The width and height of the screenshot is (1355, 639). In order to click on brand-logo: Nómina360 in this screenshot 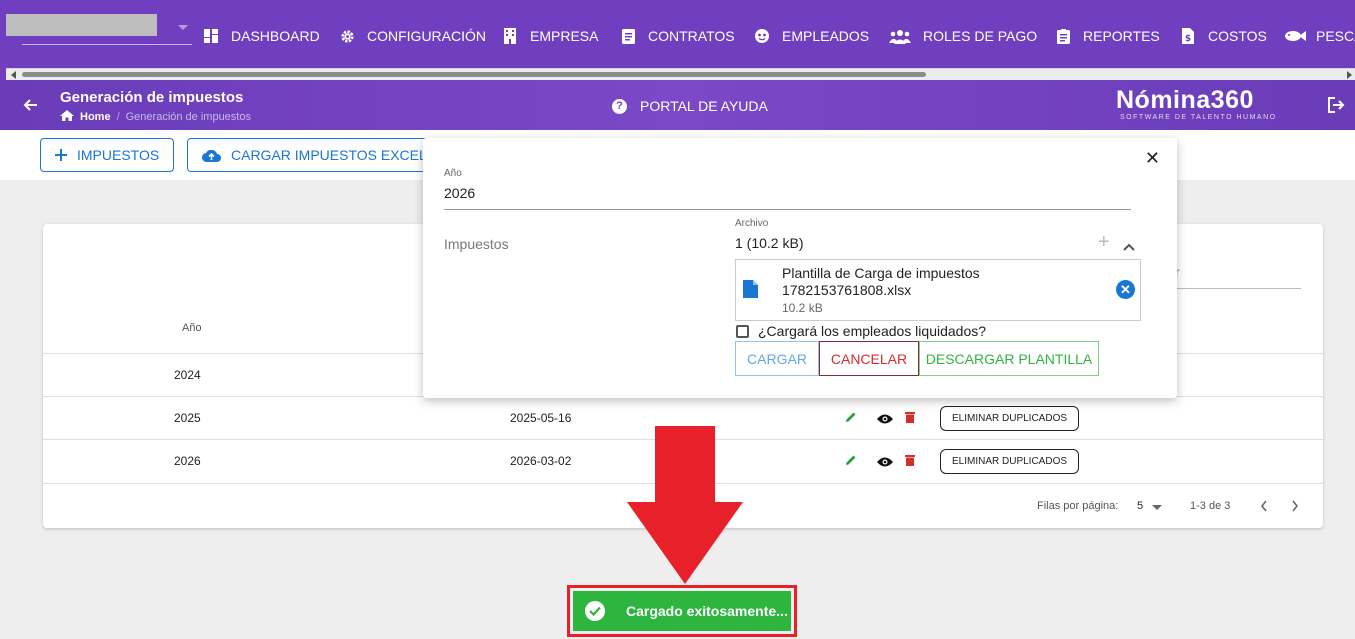, I will do `click(1185, 100)`.